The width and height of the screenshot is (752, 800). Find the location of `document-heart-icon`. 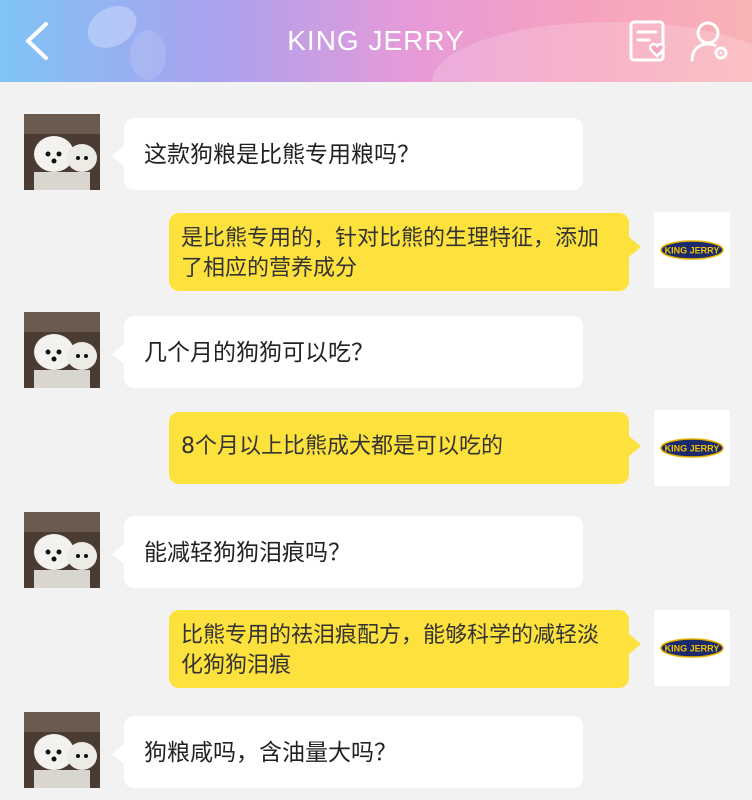

document-heart-icon is located at coordinates (647, 41).